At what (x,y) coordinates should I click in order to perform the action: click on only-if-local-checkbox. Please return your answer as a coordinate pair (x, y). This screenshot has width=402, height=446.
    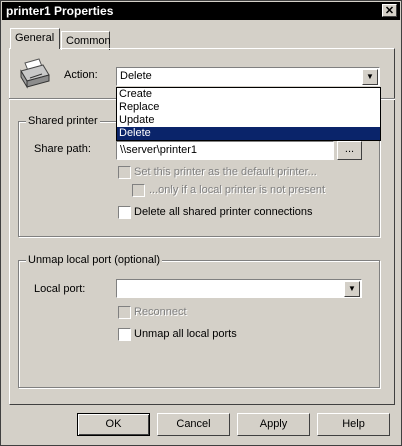
    Looking at the image, I should click on (138, 190).